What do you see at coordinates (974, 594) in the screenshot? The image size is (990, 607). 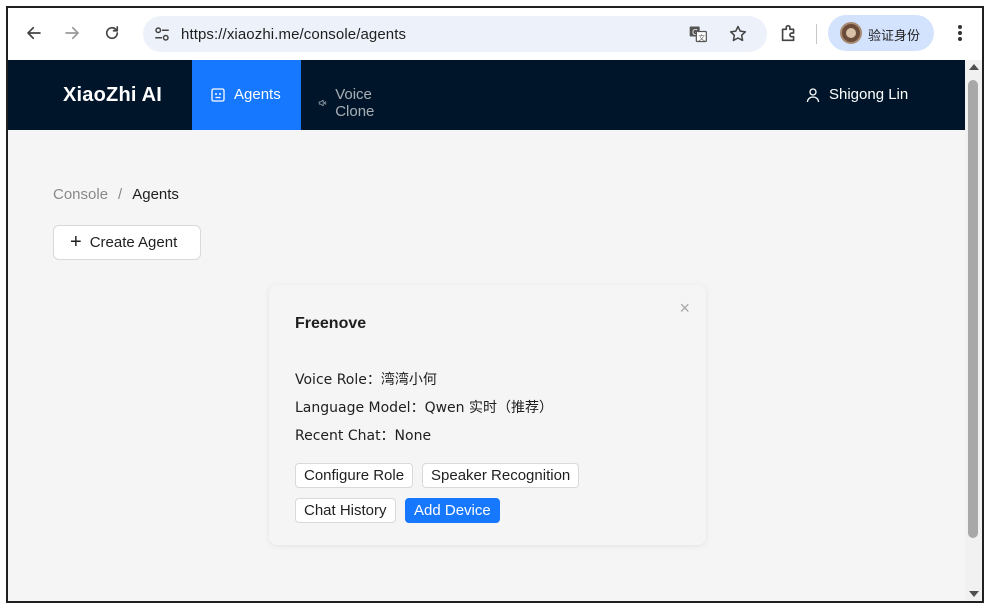 I see `scroll-down-arrow-icon` at bounding box center [974, 594].